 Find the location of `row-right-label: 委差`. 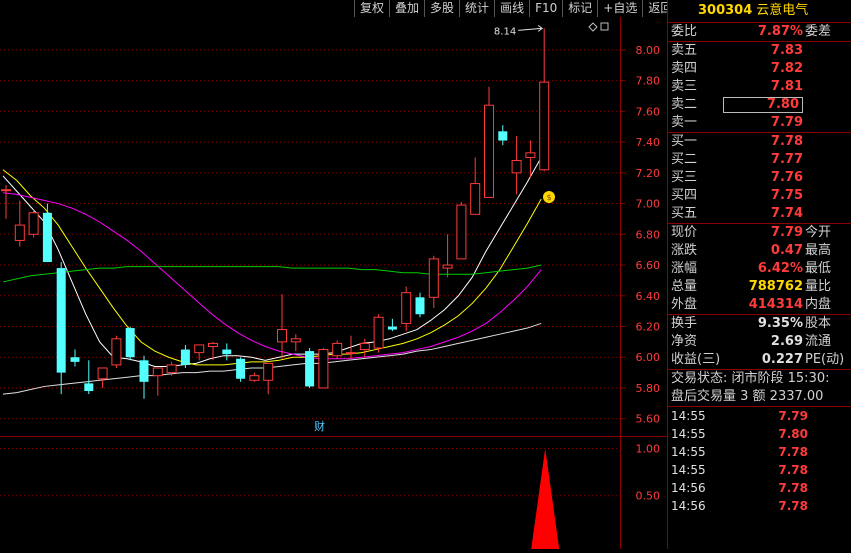

row-right-label: 委差 is located at coordinates (818, 31).